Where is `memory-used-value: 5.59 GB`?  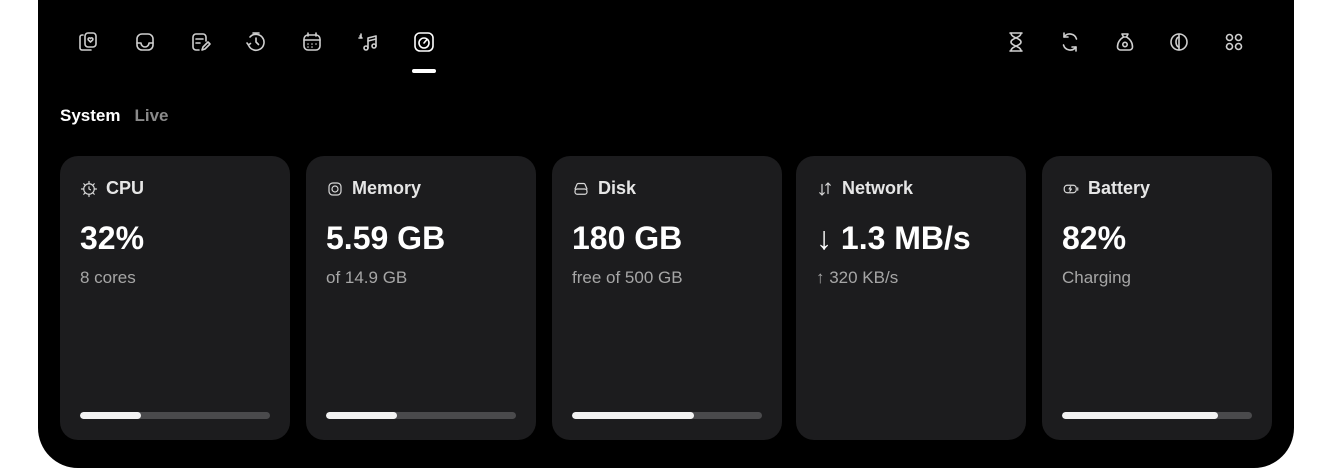
memory-used-value: 5.59 GB is located at coordinates (386, 238).